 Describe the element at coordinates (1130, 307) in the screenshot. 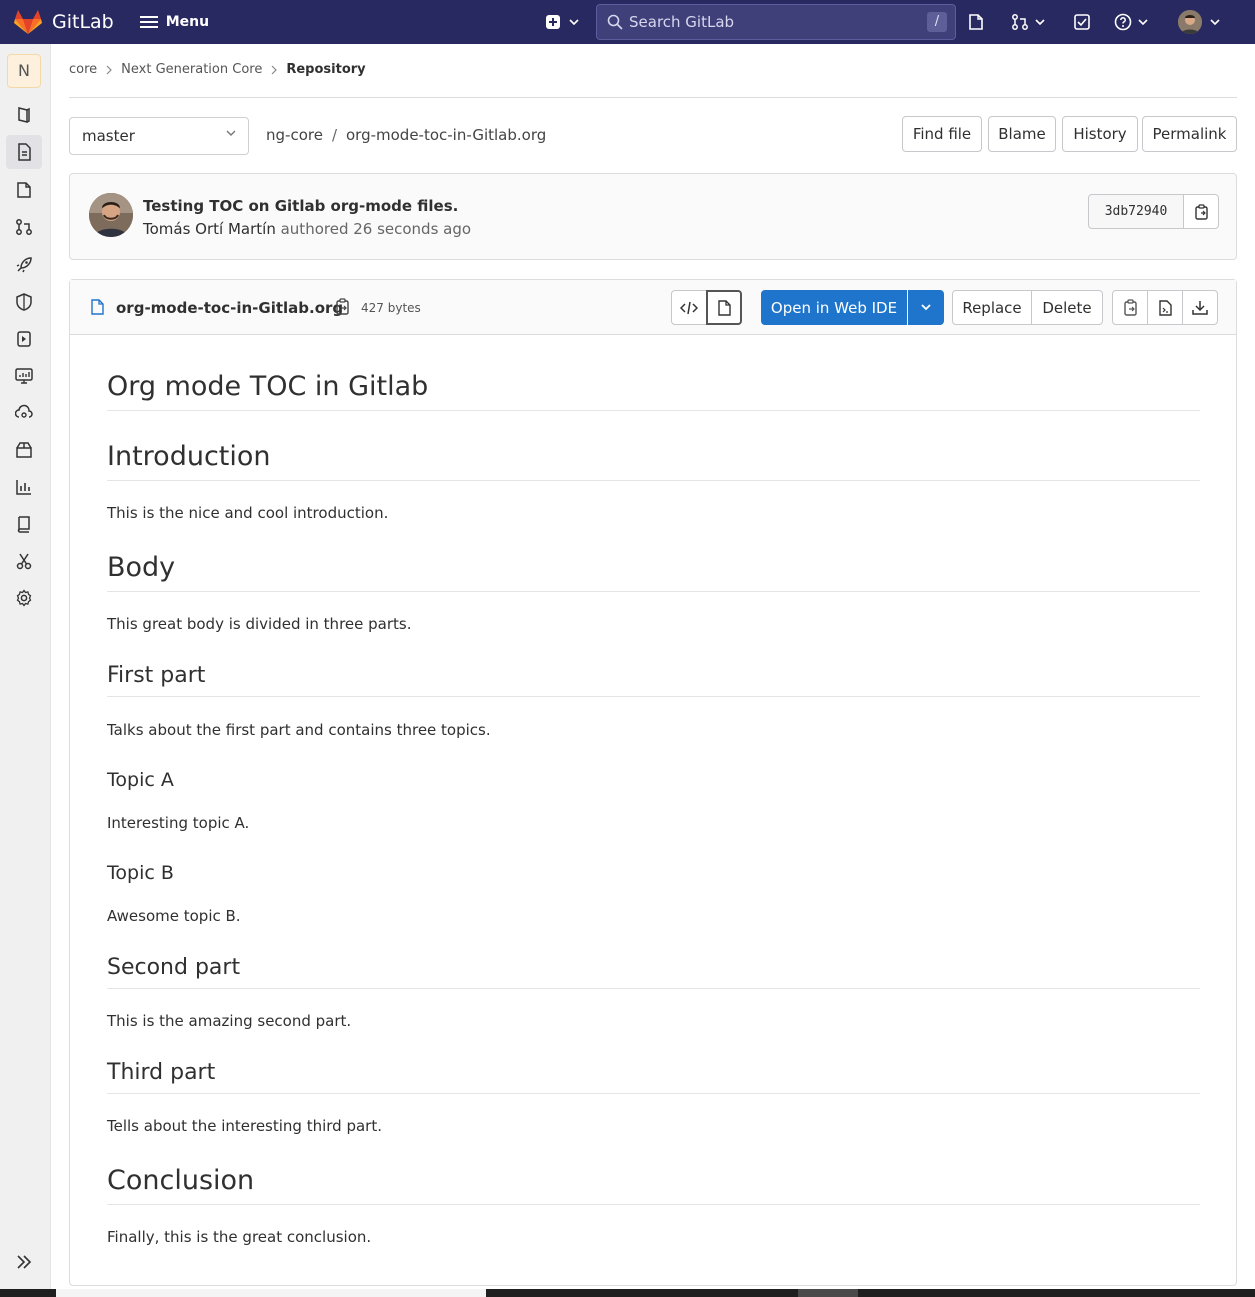

I see `copy-contents-button` at that location.